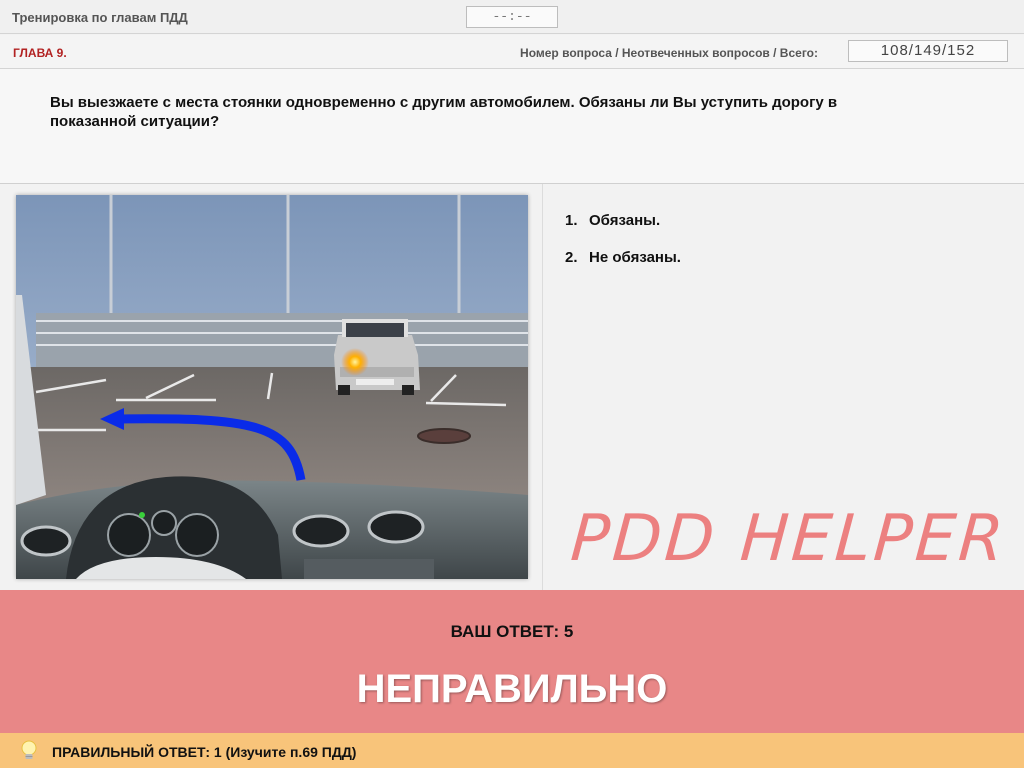  Describe the element at coordinates (40, 53) in the screenshot. I see `chapter-label: ГЛАВА 9.` at that location.